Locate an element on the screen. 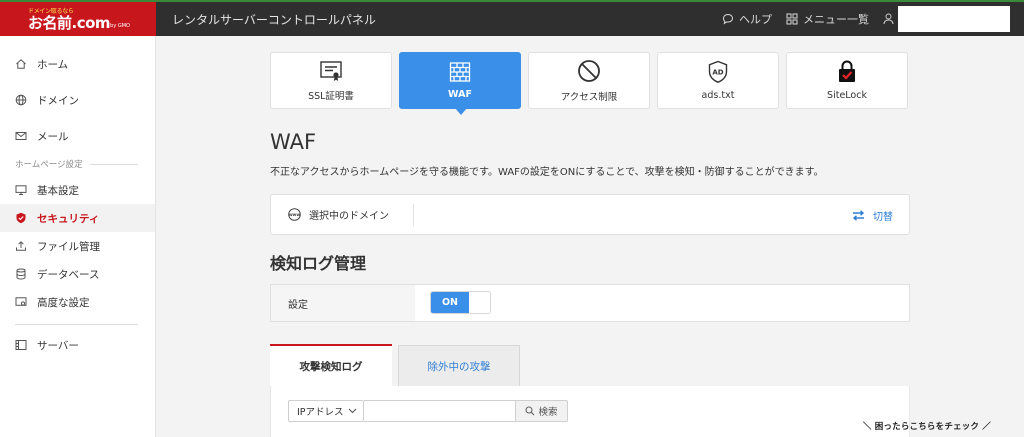 The image size is (1024, 437). user-icon is located at coordinates (888, 19).